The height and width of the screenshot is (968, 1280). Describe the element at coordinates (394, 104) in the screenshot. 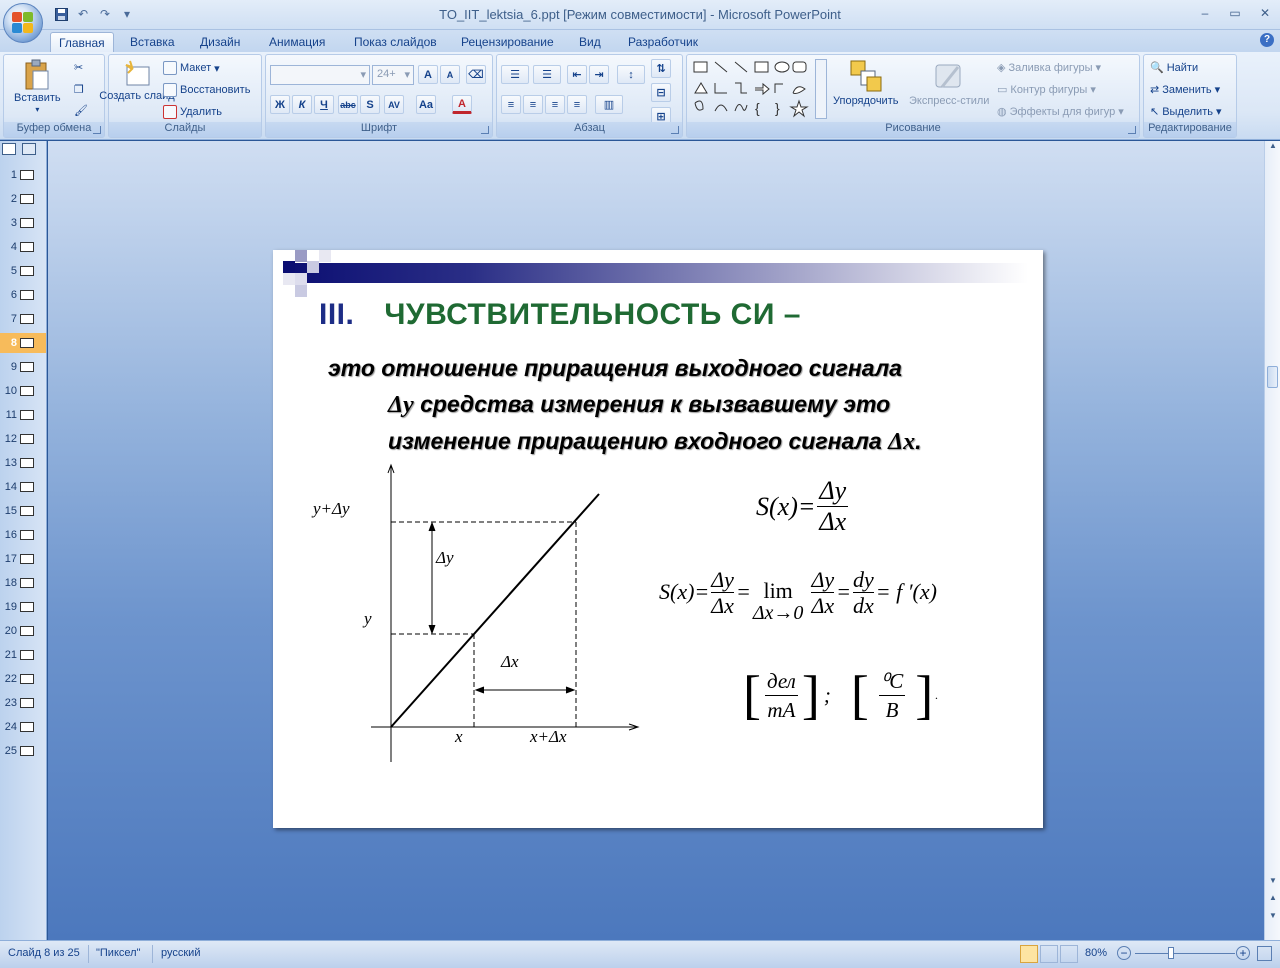

I see `char-spacing-icon: AV` at that location.